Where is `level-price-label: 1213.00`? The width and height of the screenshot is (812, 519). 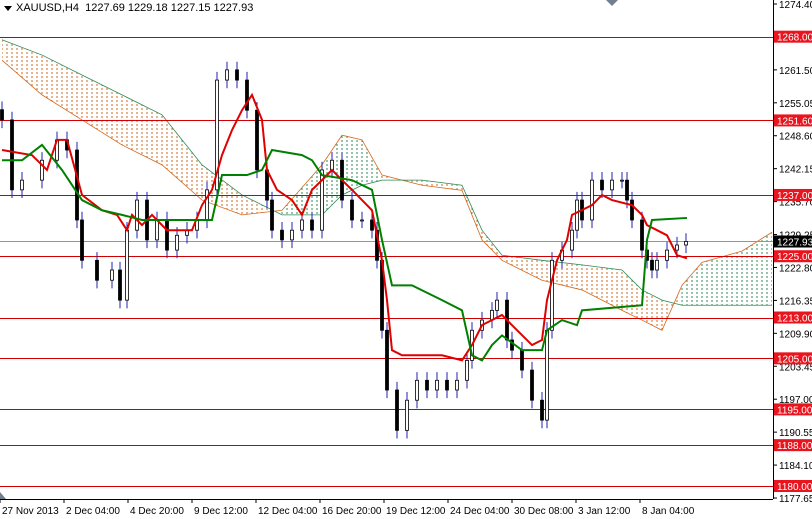 level-price-label: 1213.00 is located at coordinates (794, 319).